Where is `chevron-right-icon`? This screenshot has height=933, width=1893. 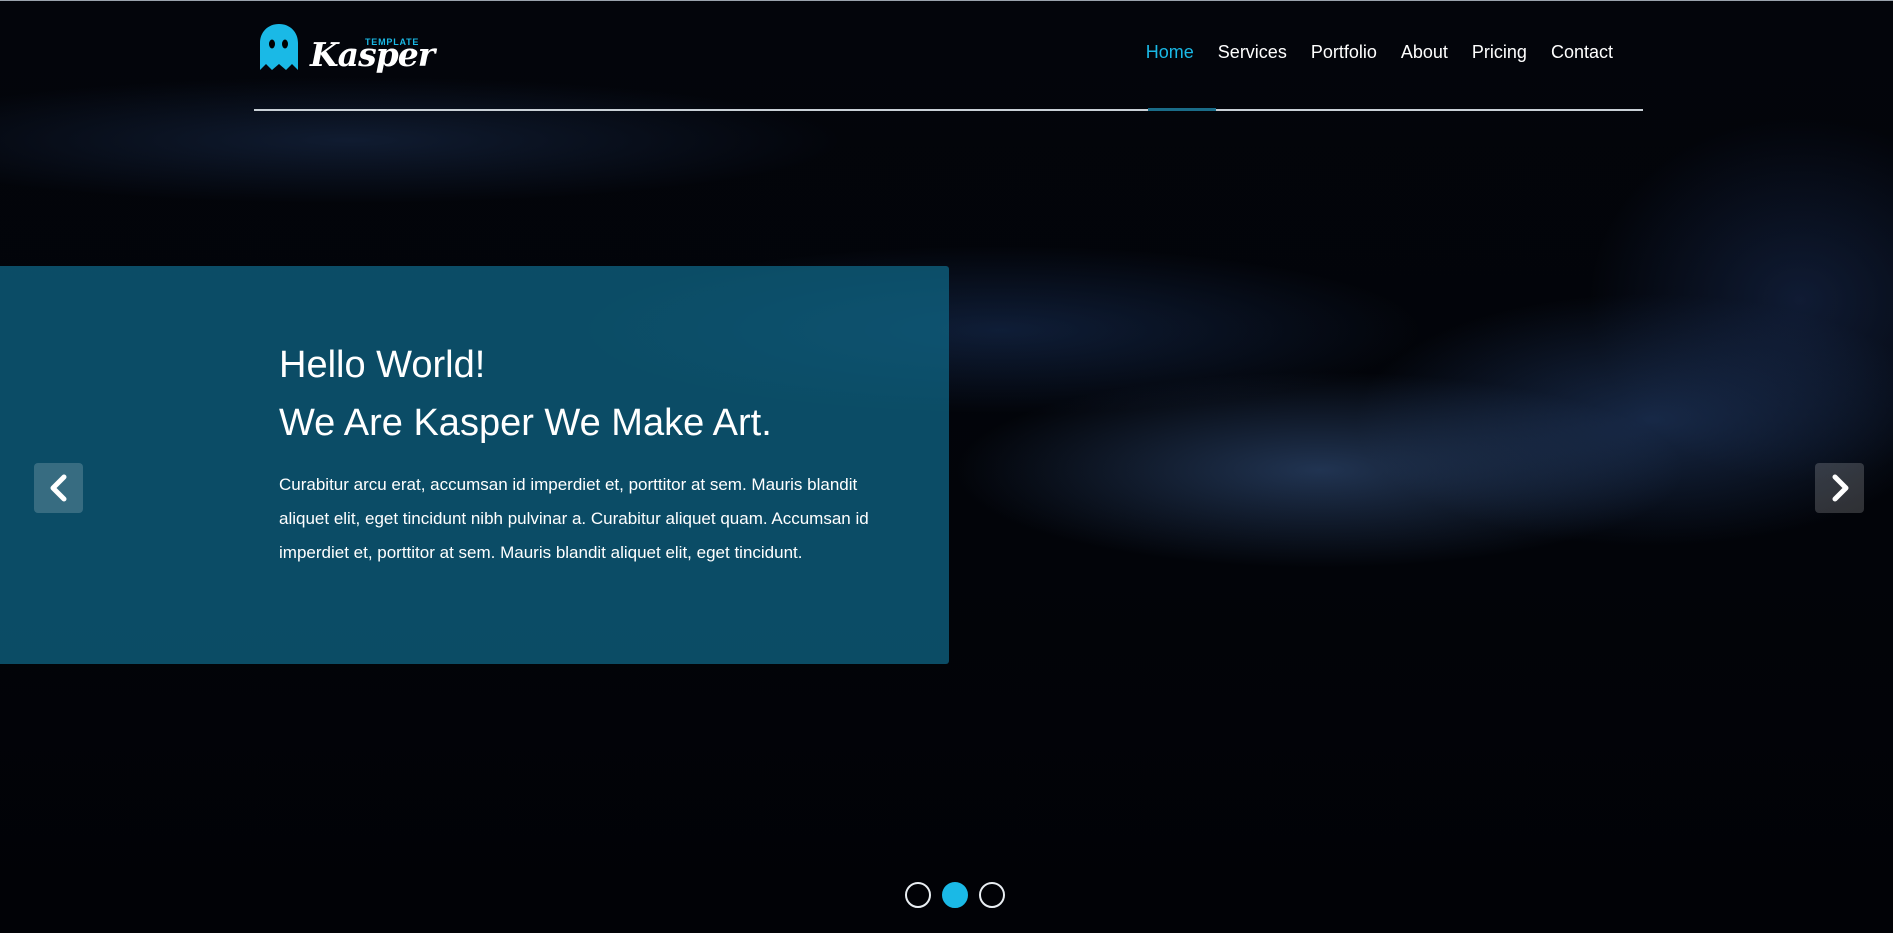 chevron-right-icon is located at coordinates (1840, 488).